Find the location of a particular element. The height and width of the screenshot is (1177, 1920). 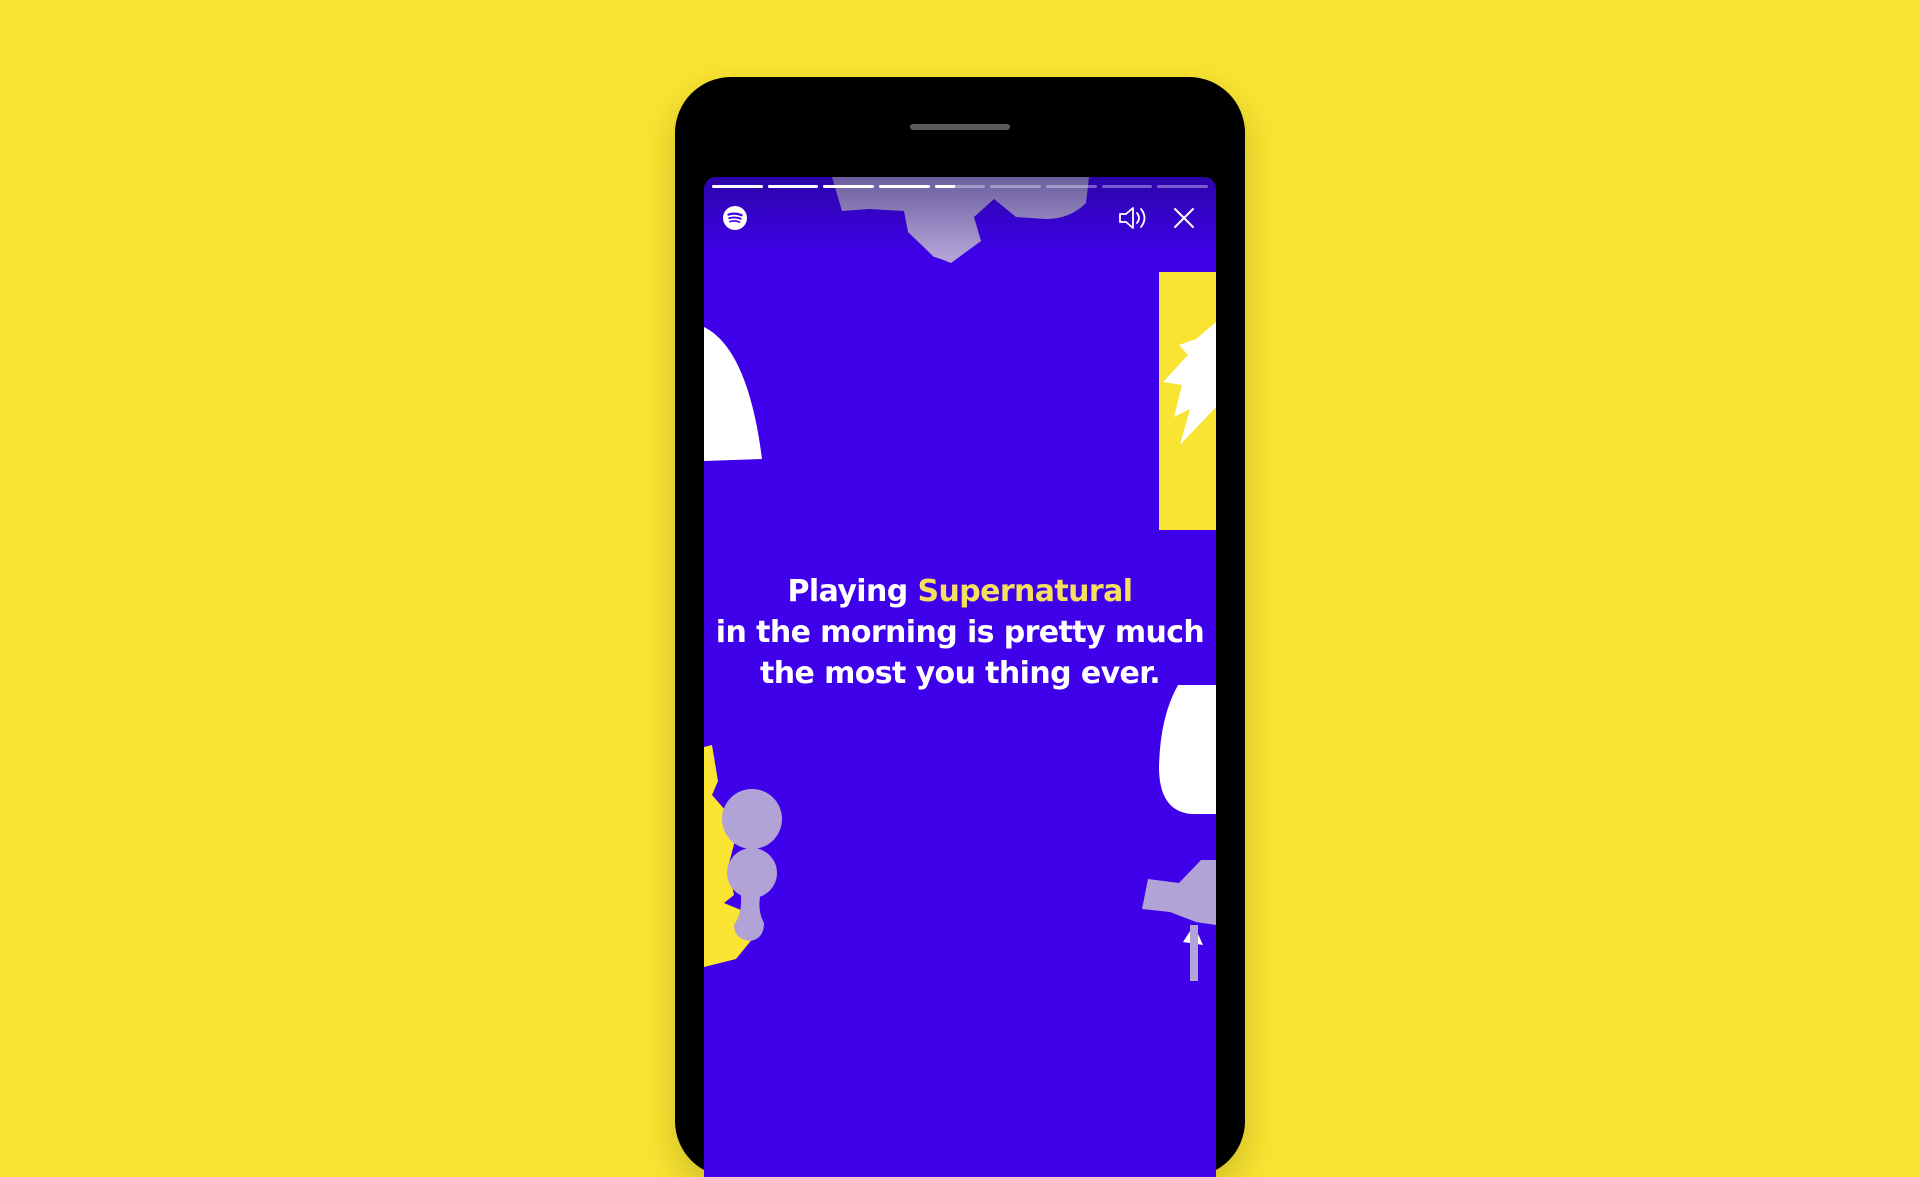

phone-speaker is located at coordinates (960, 127).